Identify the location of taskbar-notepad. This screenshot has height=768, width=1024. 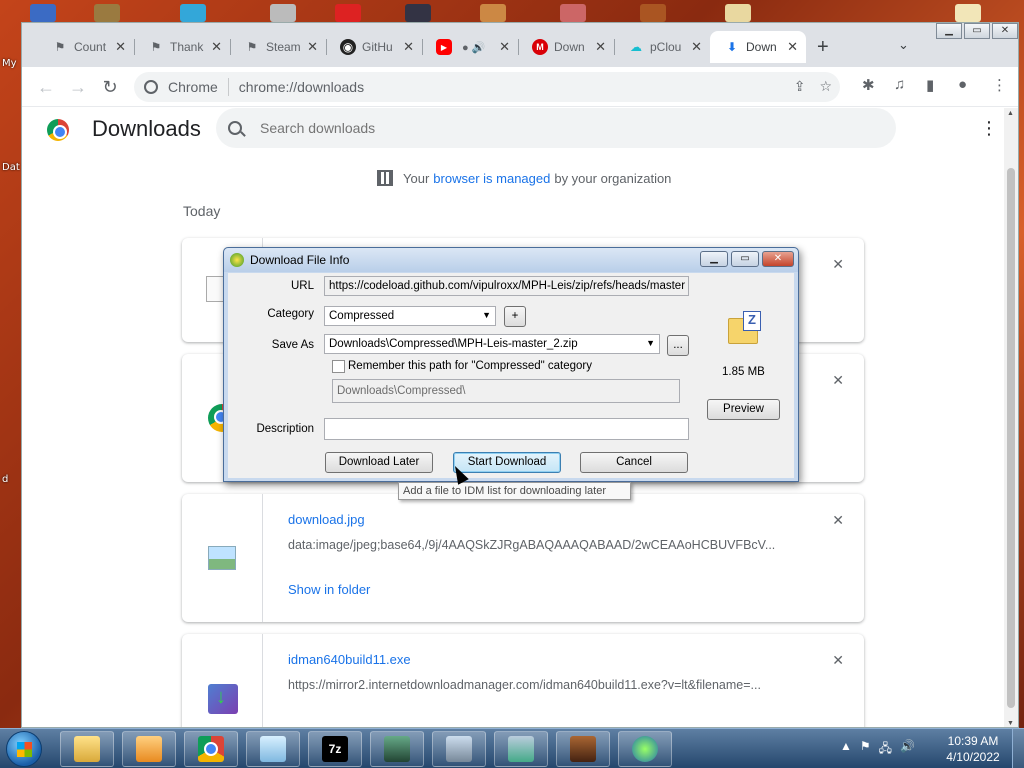
(273, 749).